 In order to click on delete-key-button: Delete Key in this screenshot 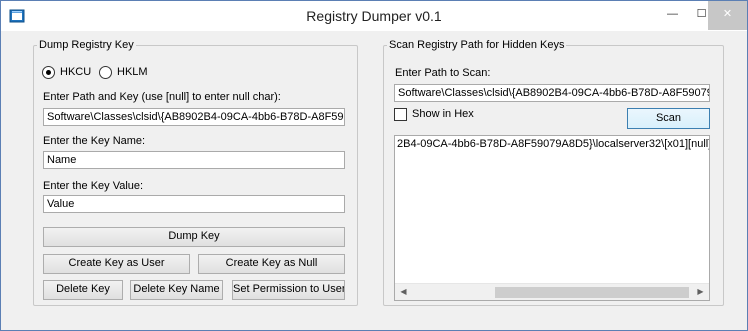, I will do `click(83, 290)`.